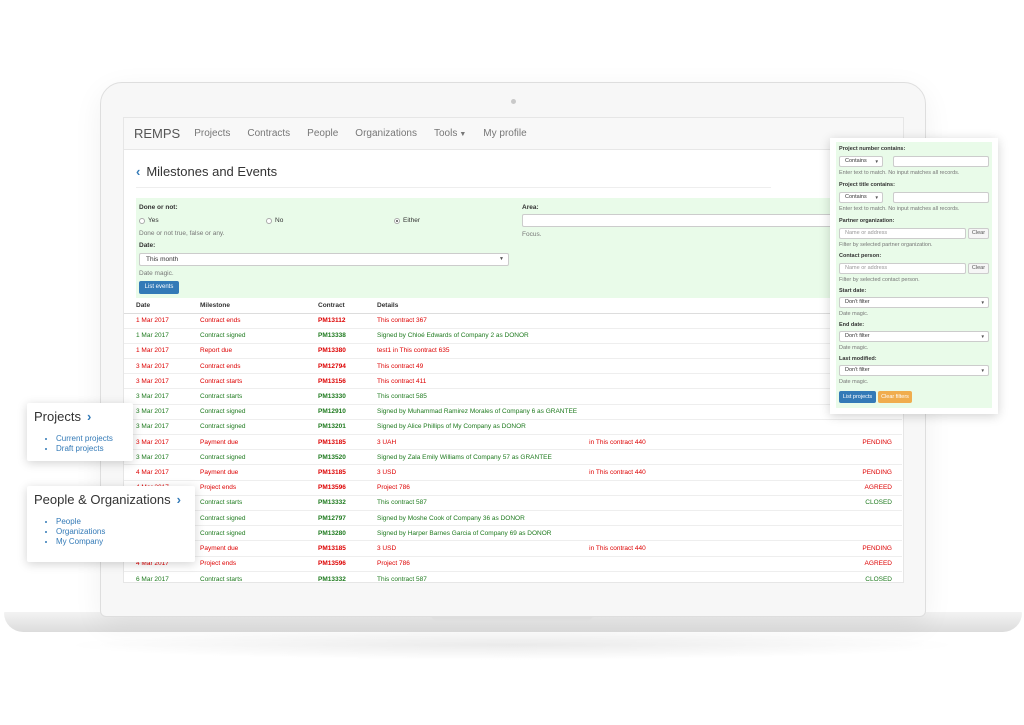 This screenshot has width=1024, height=725. What do you see at coordinates (274, 220) in the screenshot?
I see `radio-no: No` at bounding box center [274, 220].